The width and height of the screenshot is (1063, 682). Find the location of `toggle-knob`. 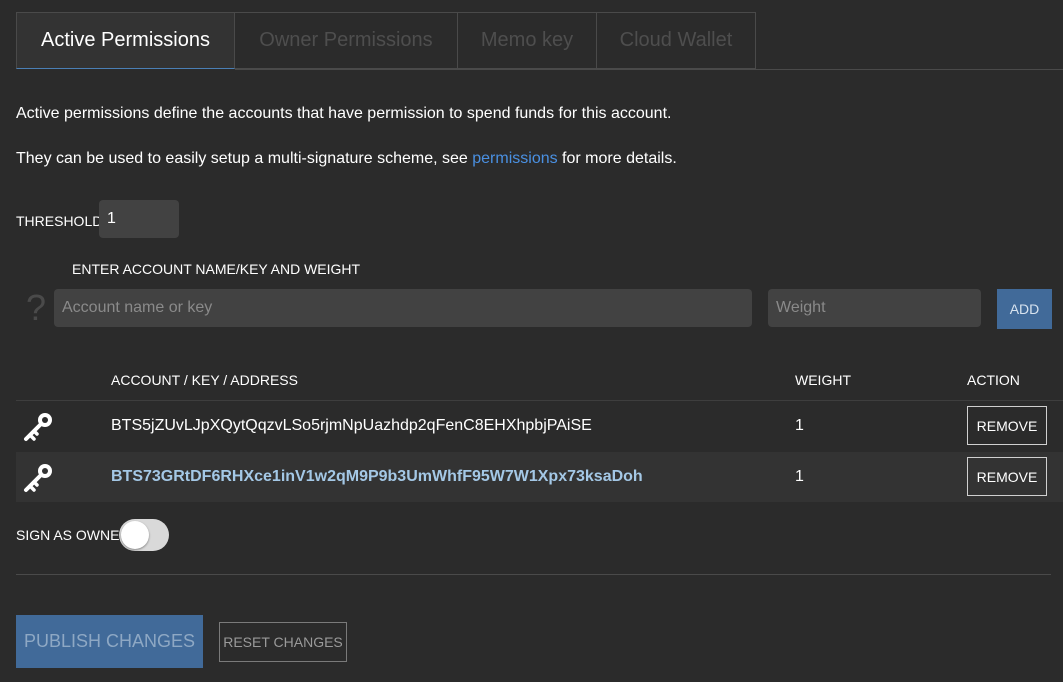

toggle-knob is located at coordinates (135, 535).